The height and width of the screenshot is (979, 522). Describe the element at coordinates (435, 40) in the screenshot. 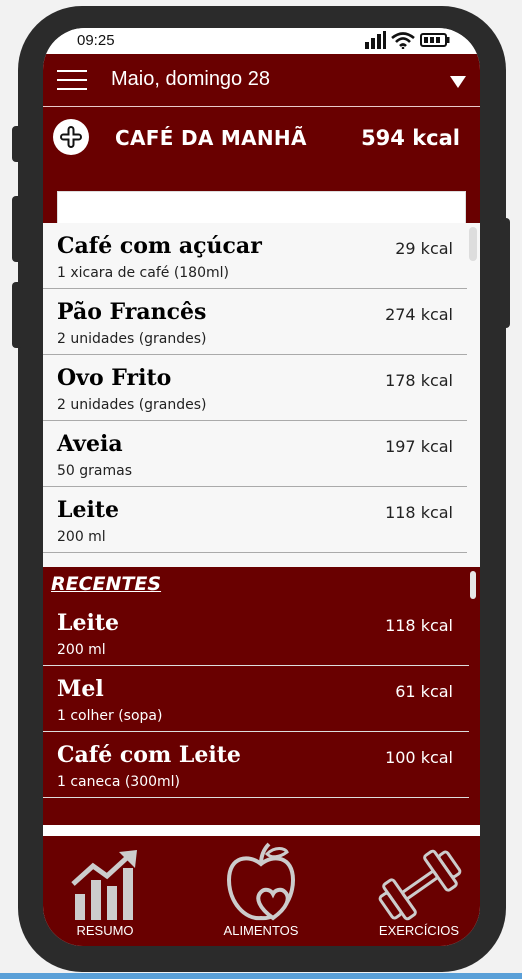

I see `battery-icon` at that location.